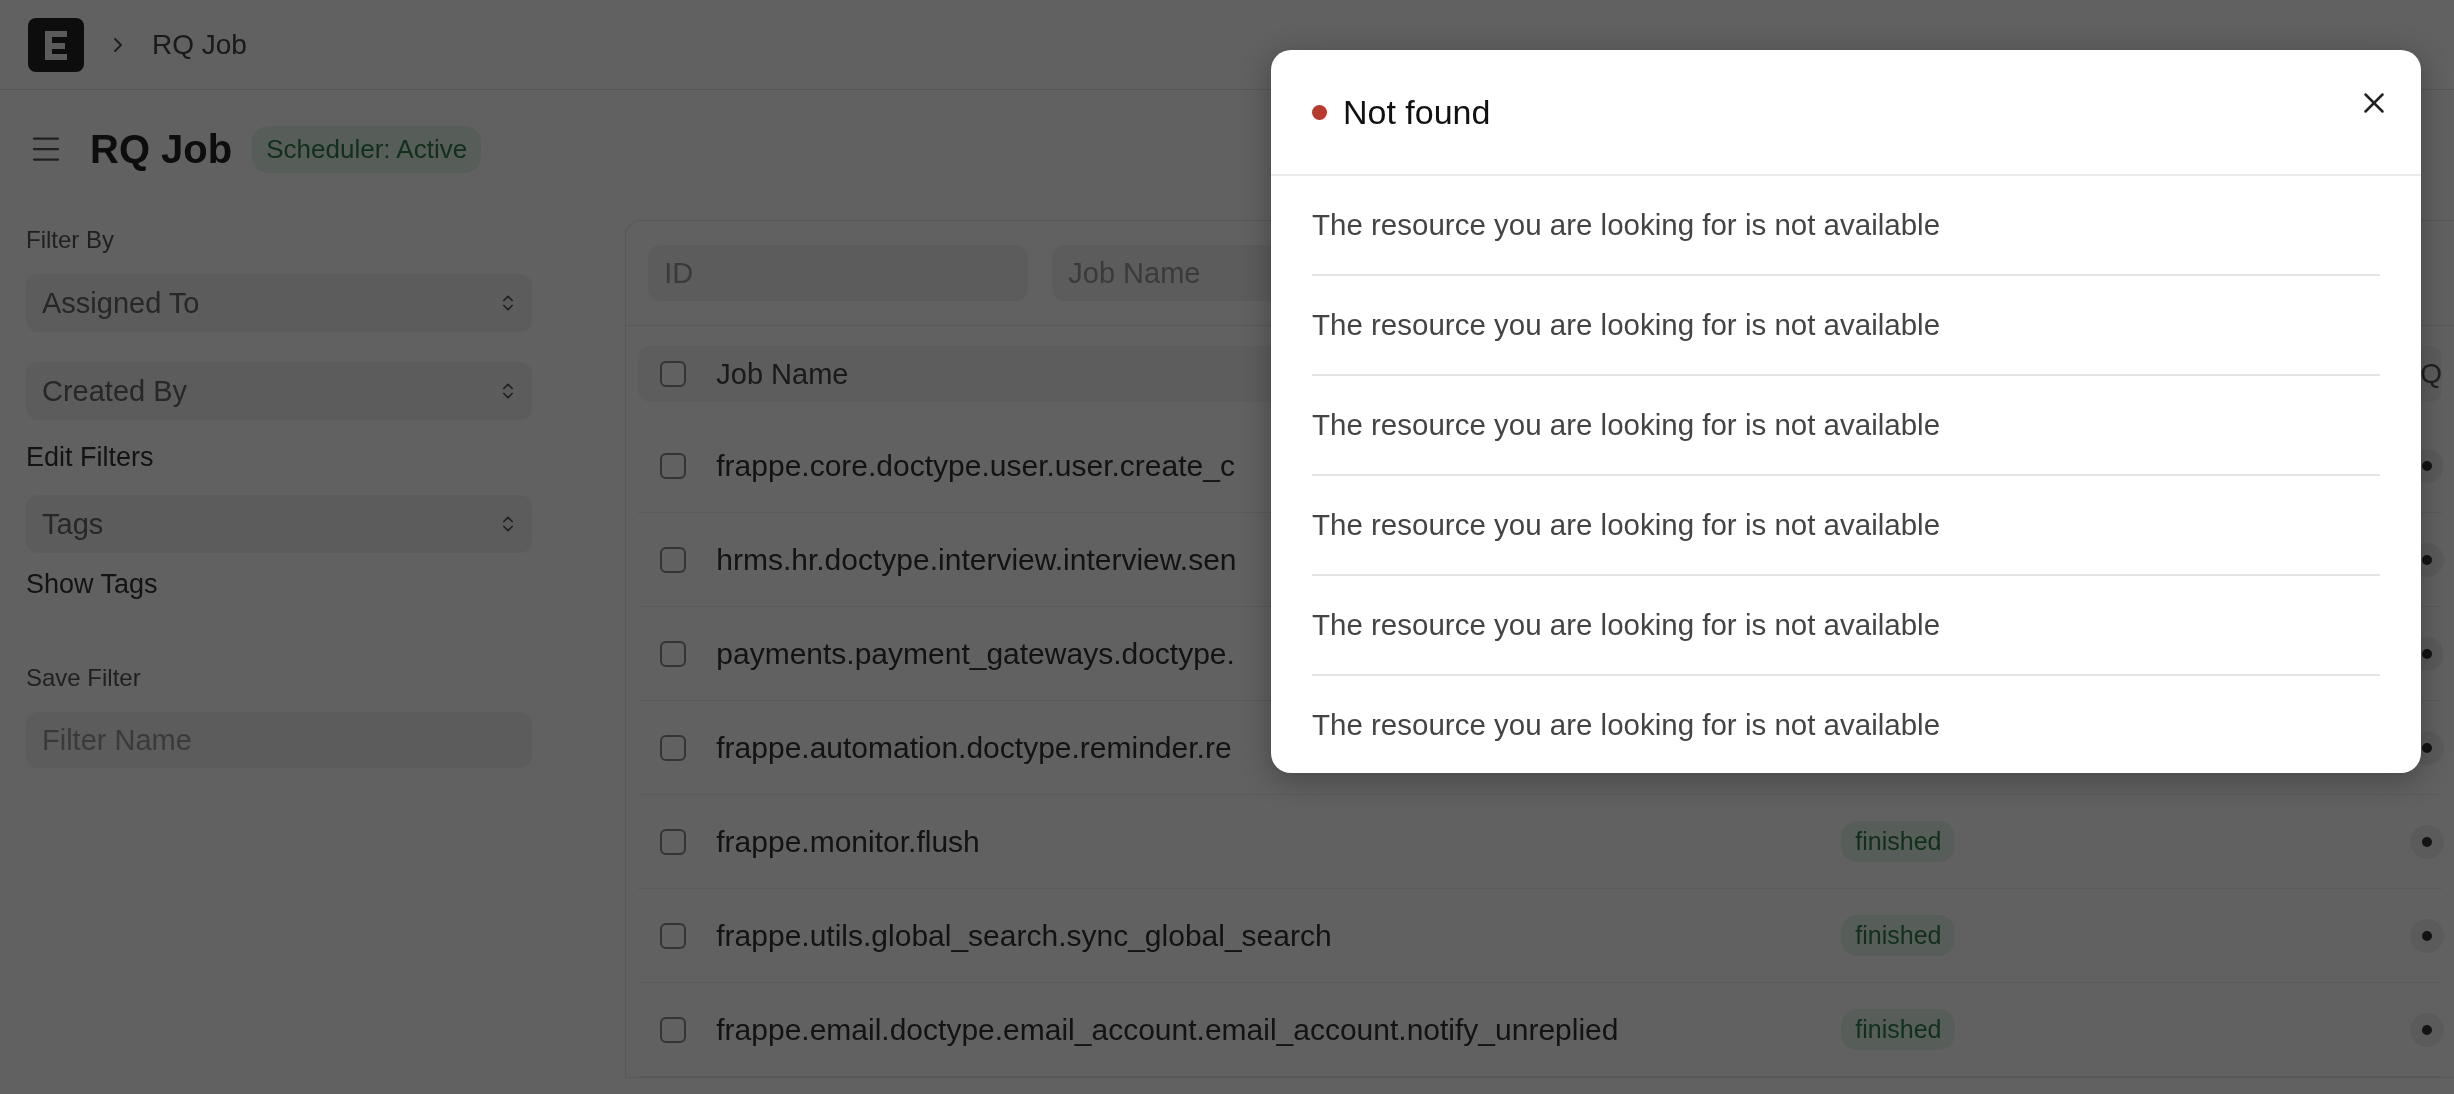 This screenshot has height=1094, width=2454. I want to click on job-name-cell: payments.payment_gateways.doctype., so click(975, 653).